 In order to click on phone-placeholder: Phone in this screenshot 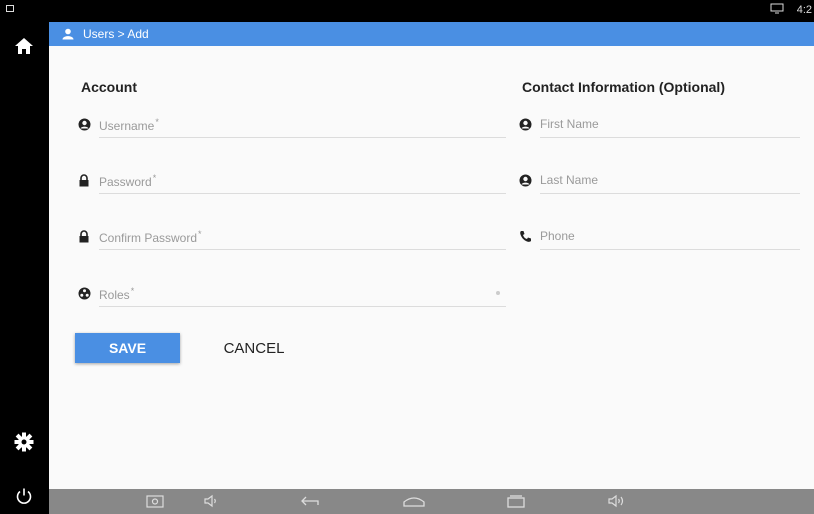, I will do `click(557, 236)`.